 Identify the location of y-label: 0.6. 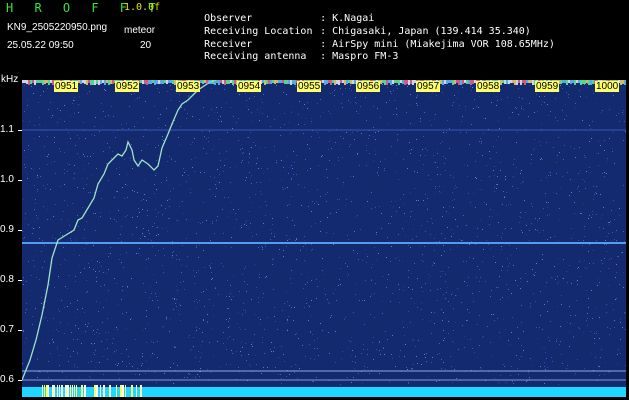
(7, 379).